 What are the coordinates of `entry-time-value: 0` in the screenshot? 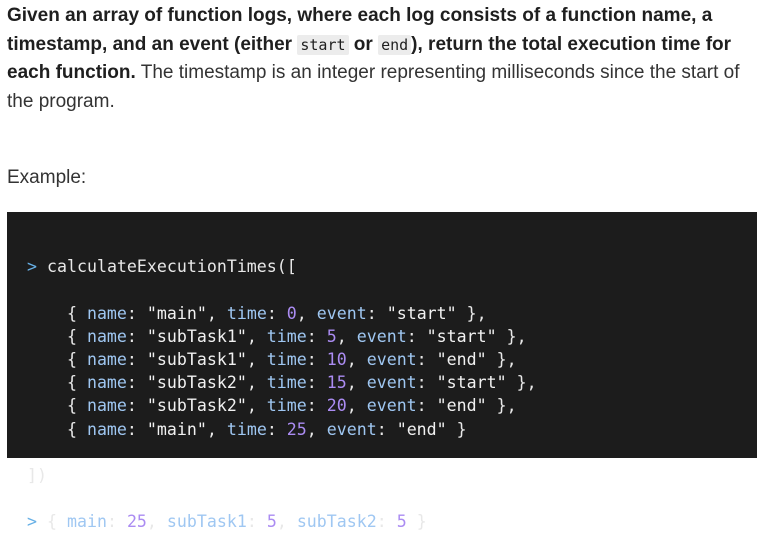 It's located at (291, 313).